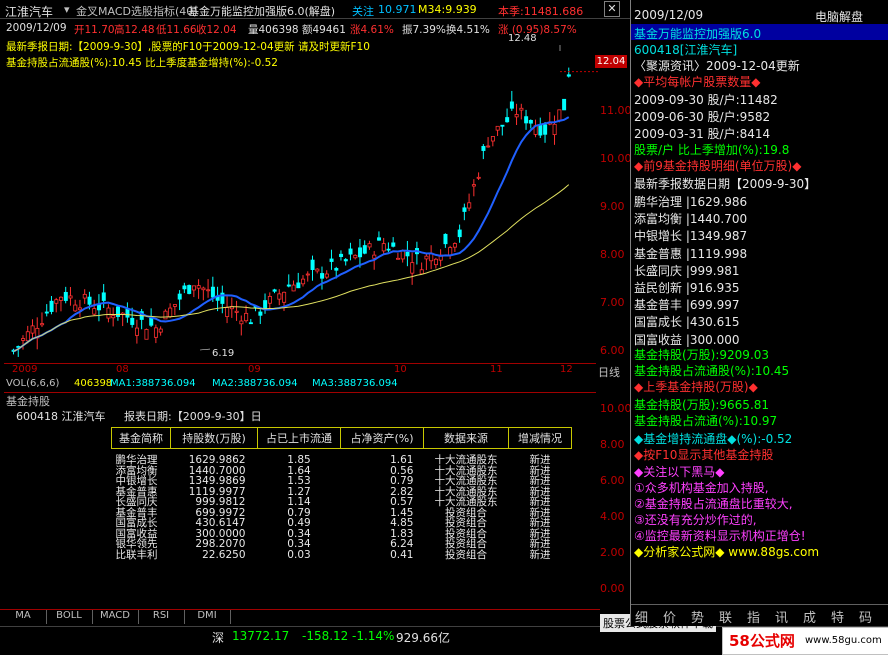 This screenshot has height=655, width=888. Describe the element at coordinates (115, 617) in the screenshot. I see `tab-macd: MACD` at that location.